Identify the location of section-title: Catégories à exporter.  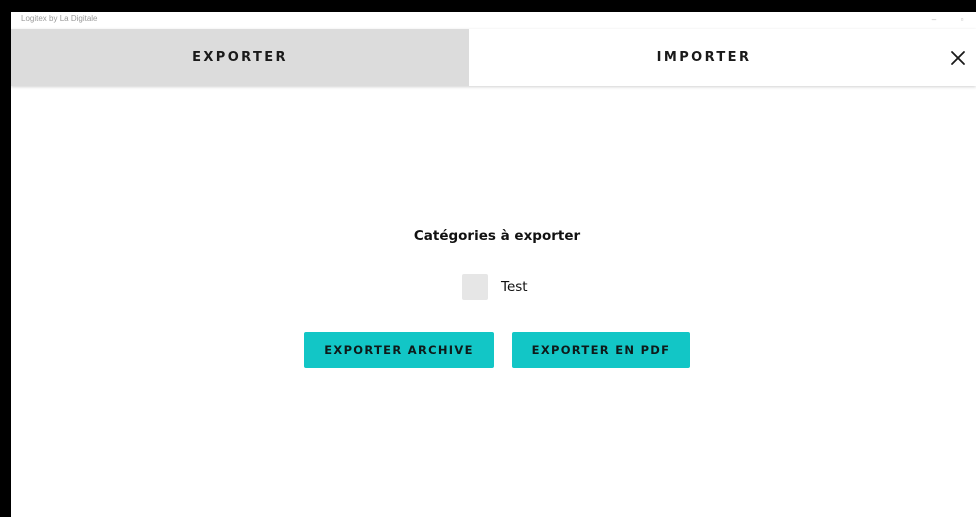
(497, 236).